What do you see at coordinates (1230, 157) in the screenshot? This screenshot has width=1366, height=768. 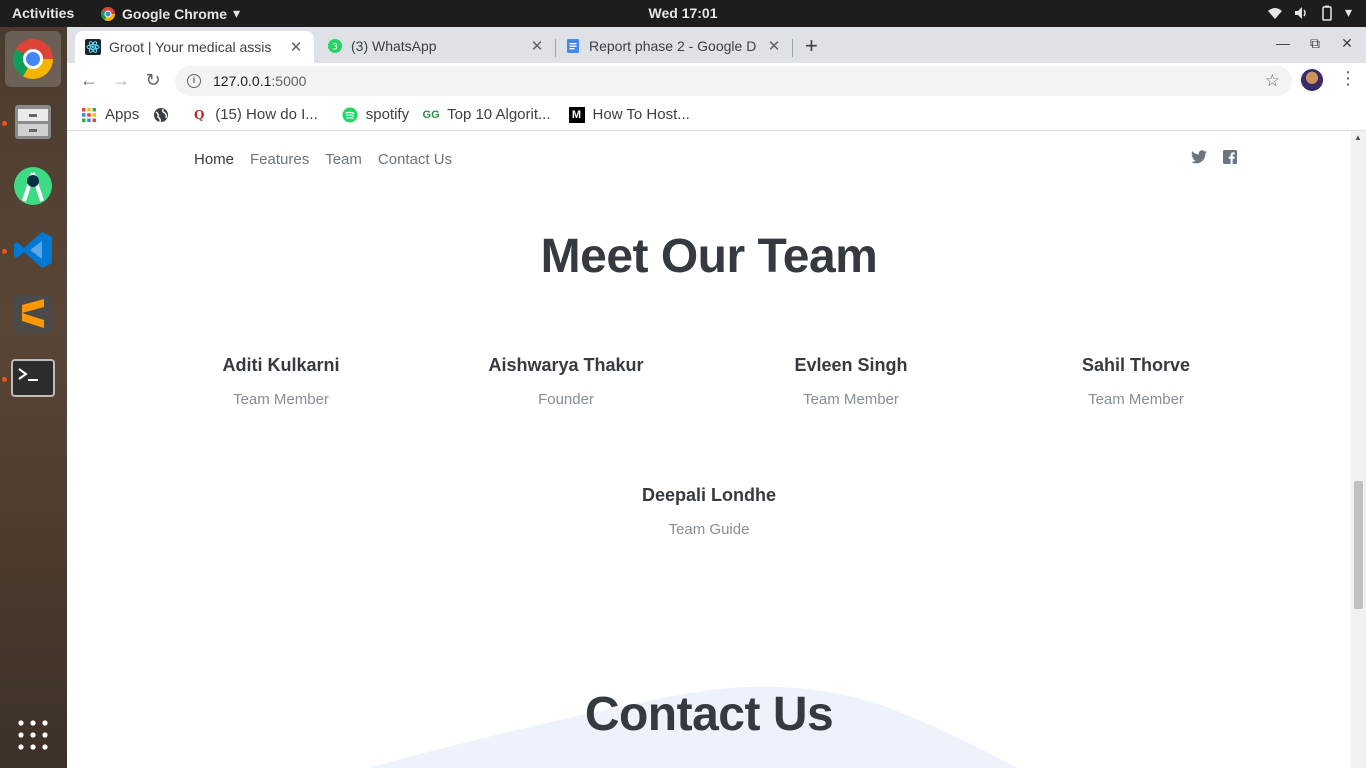 I see `facebook-icon` at bounding box center [1230, 157].